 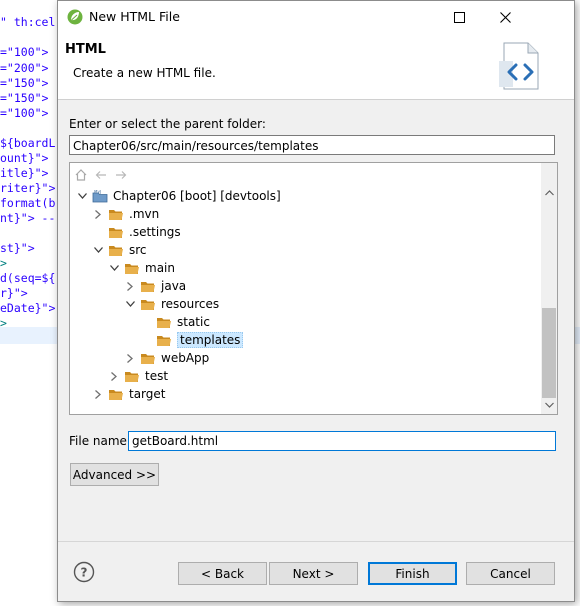 I want to click on tree-item-label: test, so click(x=157, y=376).